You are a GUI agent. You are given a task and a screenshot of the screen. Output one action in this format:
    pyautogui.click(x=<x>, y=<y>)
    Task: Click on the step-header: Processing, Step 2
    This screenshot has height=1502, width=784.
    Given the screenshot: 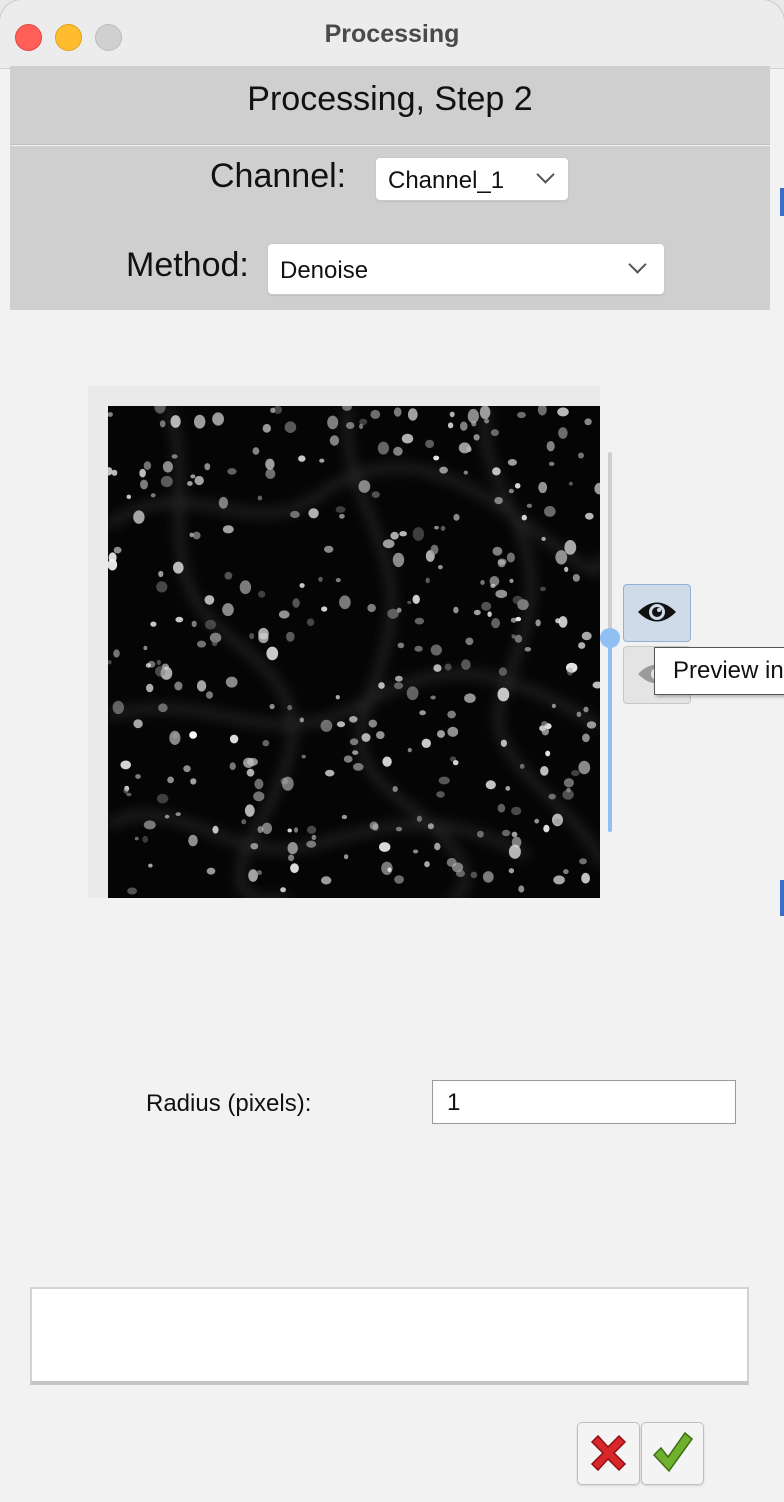 What is the action you would take?
    pyautogui.click(x=390, y=105)
    